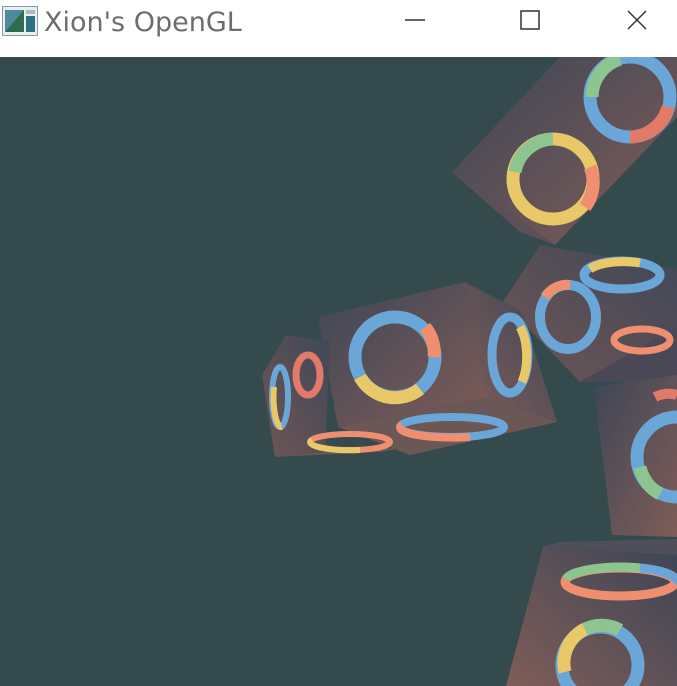  What do you see at coordinates (20, 21) in the screenshot?
I see `app-icon` at bounding box center [20, 21].